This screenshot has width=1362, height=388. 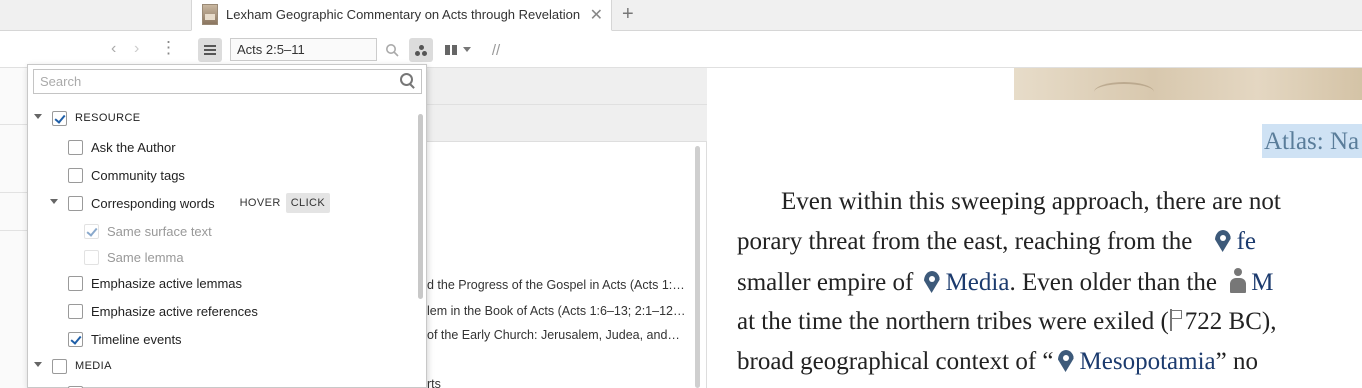 I want to click on option-emphasize-active-lemmas: Emphasize active lemmas, so click(x=155, y=283).